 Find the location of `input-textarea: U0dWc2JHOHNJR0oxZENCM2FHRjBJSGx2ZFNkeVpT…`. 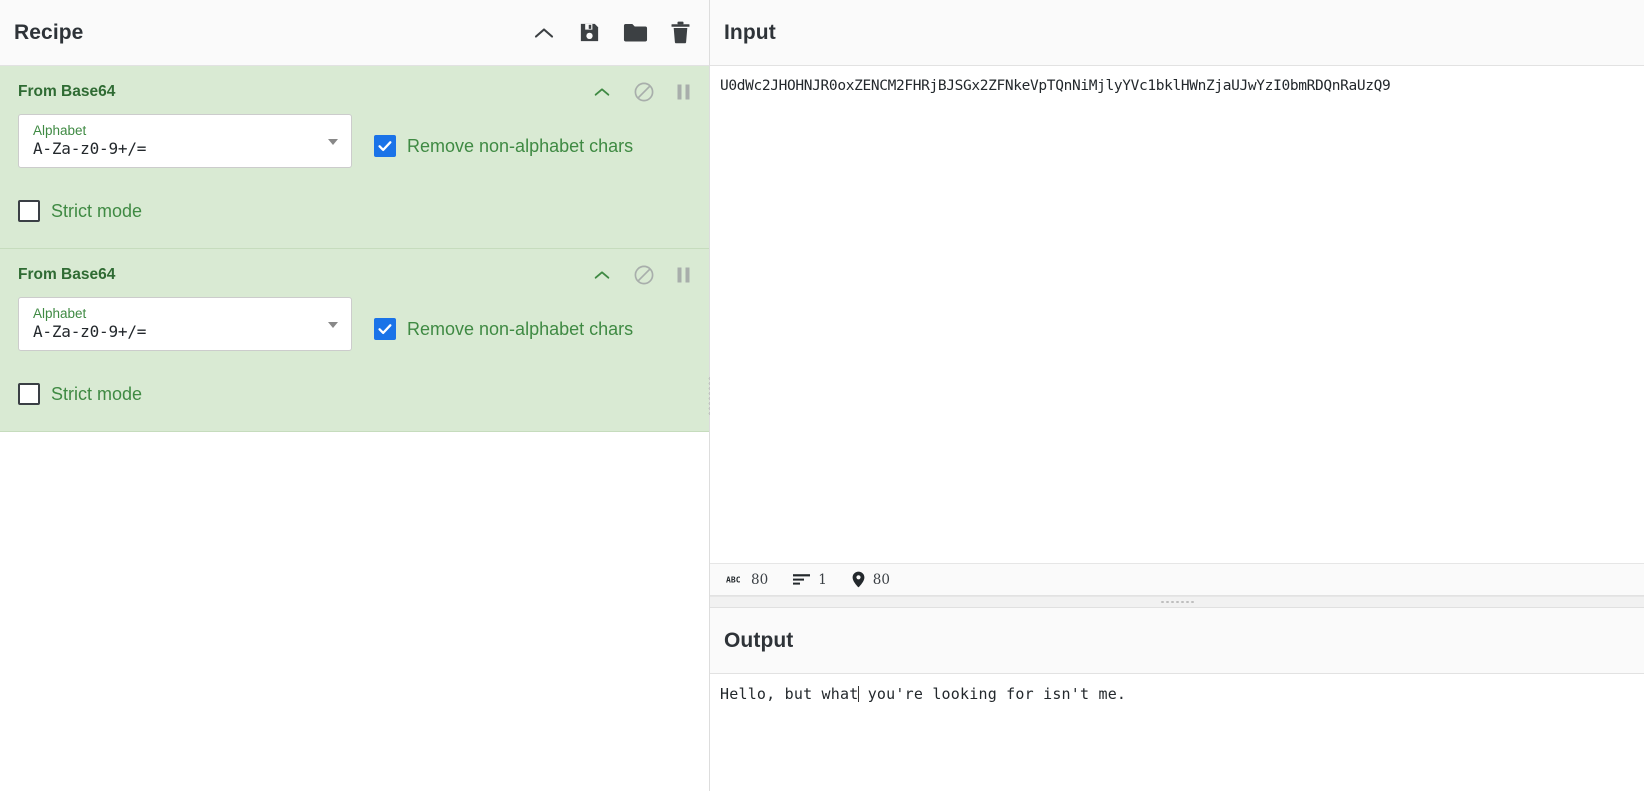

input-textarea: U0dWc2JHOHNJR0oxZENCM2FHRjBJSGx2ZFNkeVpT… is located at coordinates (1177, 86).